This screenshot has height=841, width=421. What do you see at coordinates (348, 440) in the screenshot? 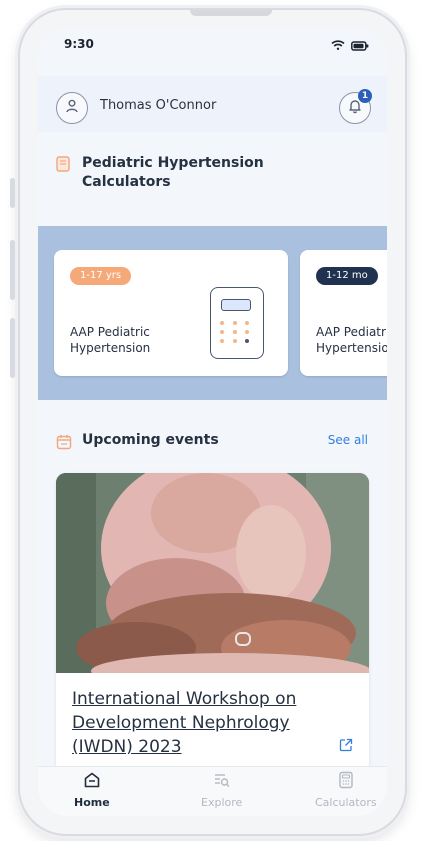
I see `see-all-link: See all` at bounding box center [348, 440].